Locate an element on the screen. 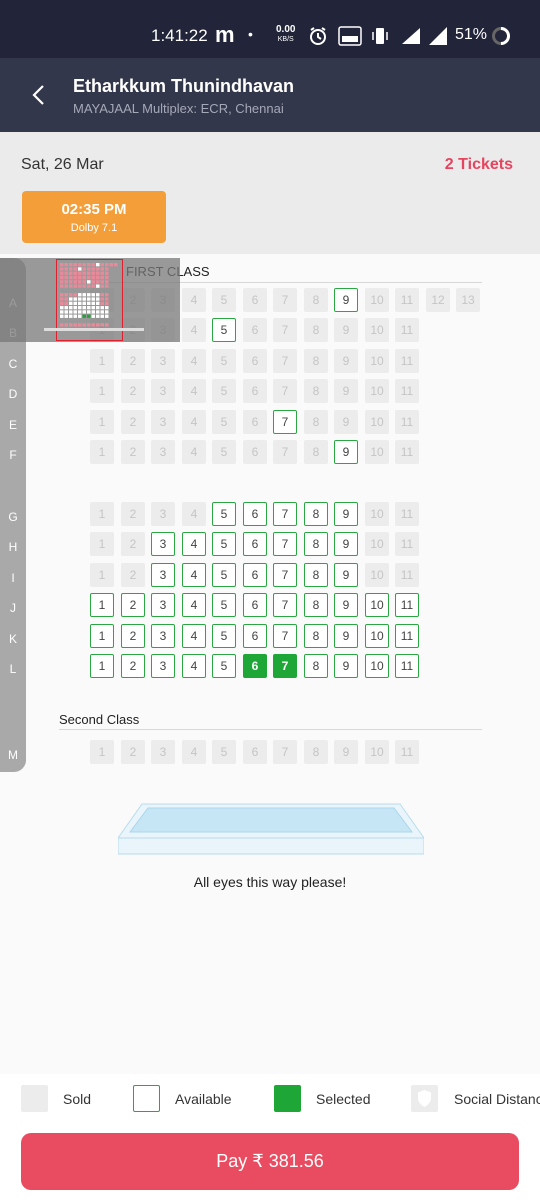  showtime-format: Dolby 7.1 is located at coordinates (94, 228).